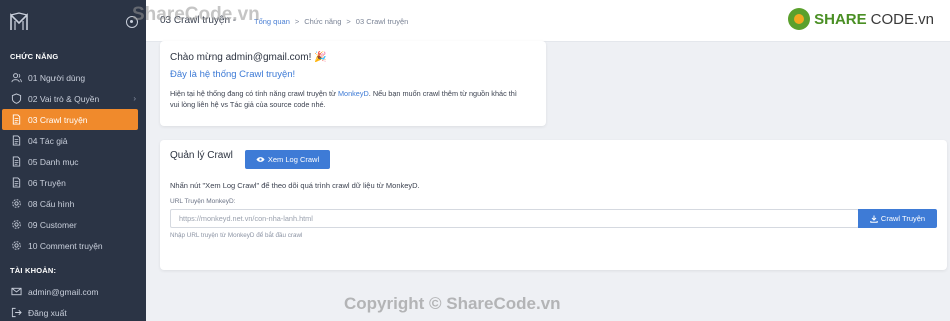 This screenshot has height=321, width=950. Describe the element at coordinates (73, 140) in the screenshot. I see `sidebar-item-authors: 04 Tác giả` at that location.